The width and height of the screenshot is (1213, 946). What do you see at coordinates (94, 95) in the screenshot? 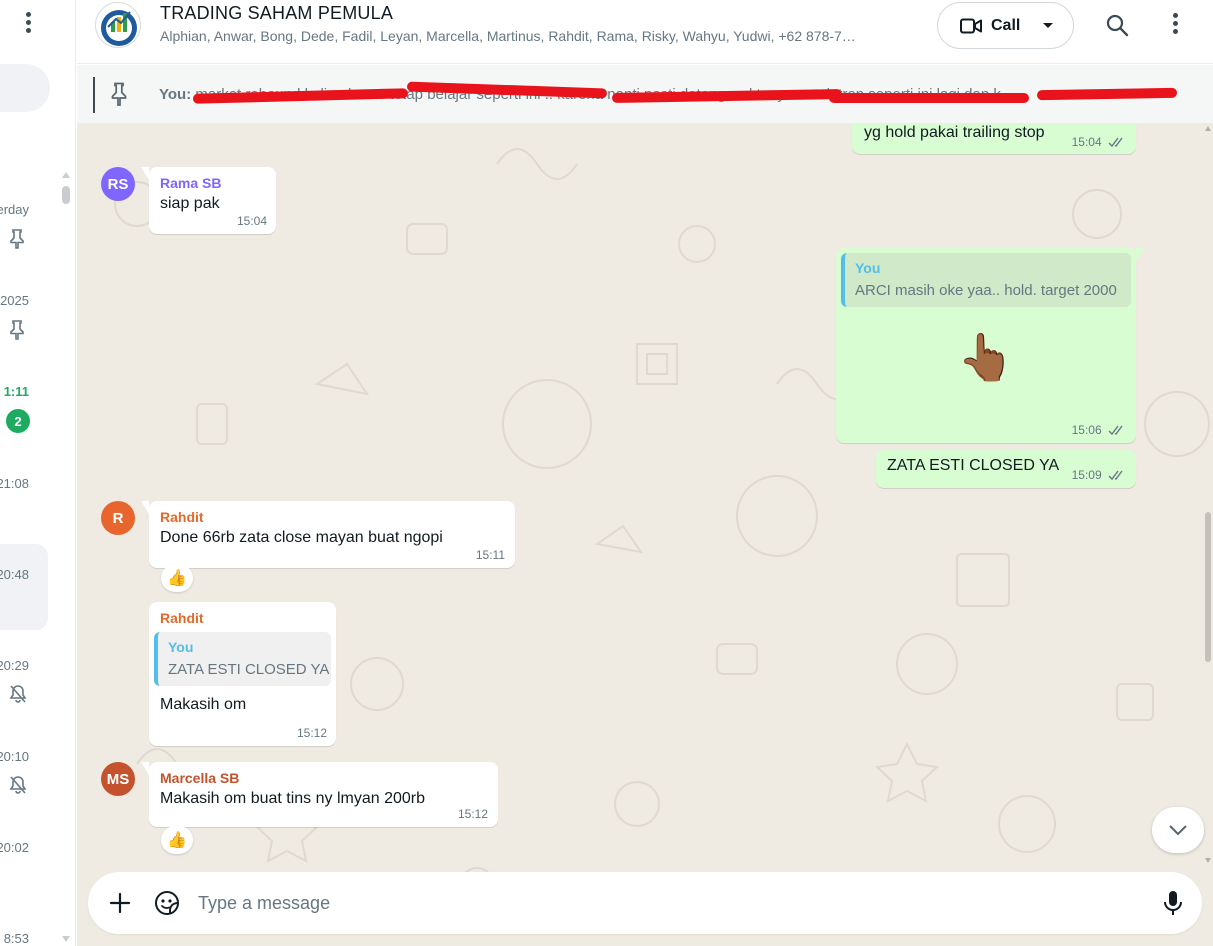
I see `pinned-indicator` at bounding box center [94, 95].